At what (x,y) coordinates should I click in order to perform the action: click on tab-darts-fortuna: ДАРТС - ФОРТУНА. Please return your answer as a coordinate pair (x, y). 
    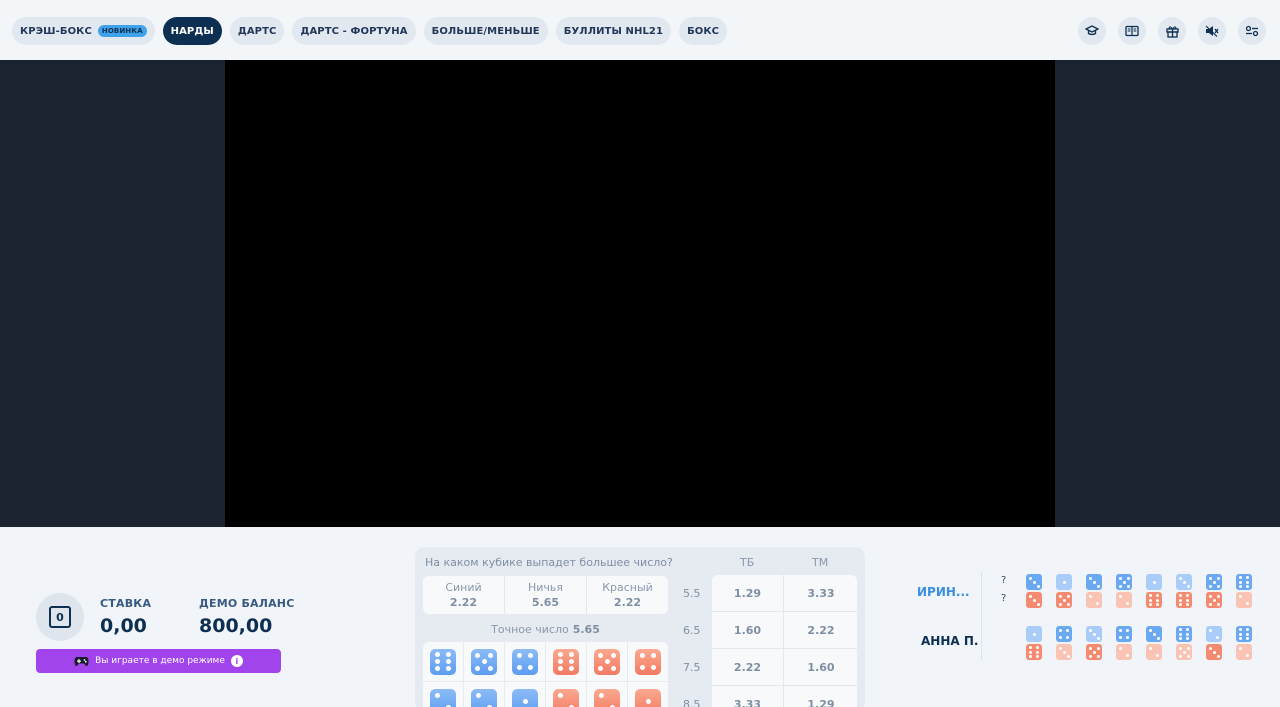
    Looking at the image, I should click on (354, 31).